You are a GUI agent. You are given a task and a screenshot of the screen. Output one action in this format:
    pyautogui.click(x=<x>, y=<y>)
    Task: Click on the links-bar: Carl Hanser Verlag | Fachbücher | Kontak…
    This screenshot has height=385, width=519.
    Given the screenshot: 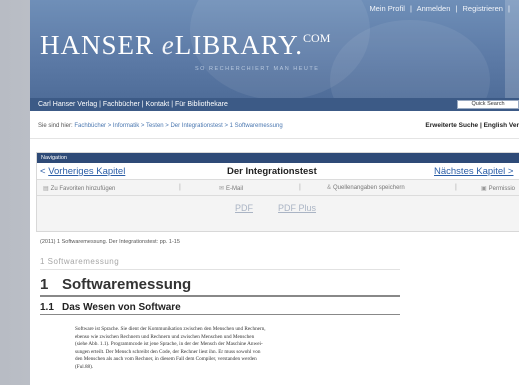 What is the action you would take?
    pyautogui.click(x=274, y=104)
    